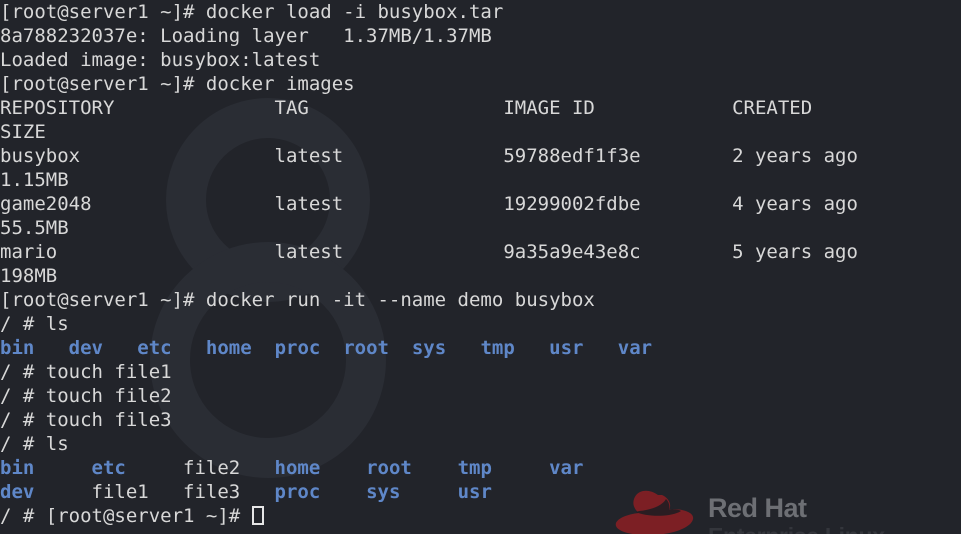 The width and height of the screenshot is (961, 534). I want to click on cmd-touch-file2: / # touch file2, so click(86, 396).